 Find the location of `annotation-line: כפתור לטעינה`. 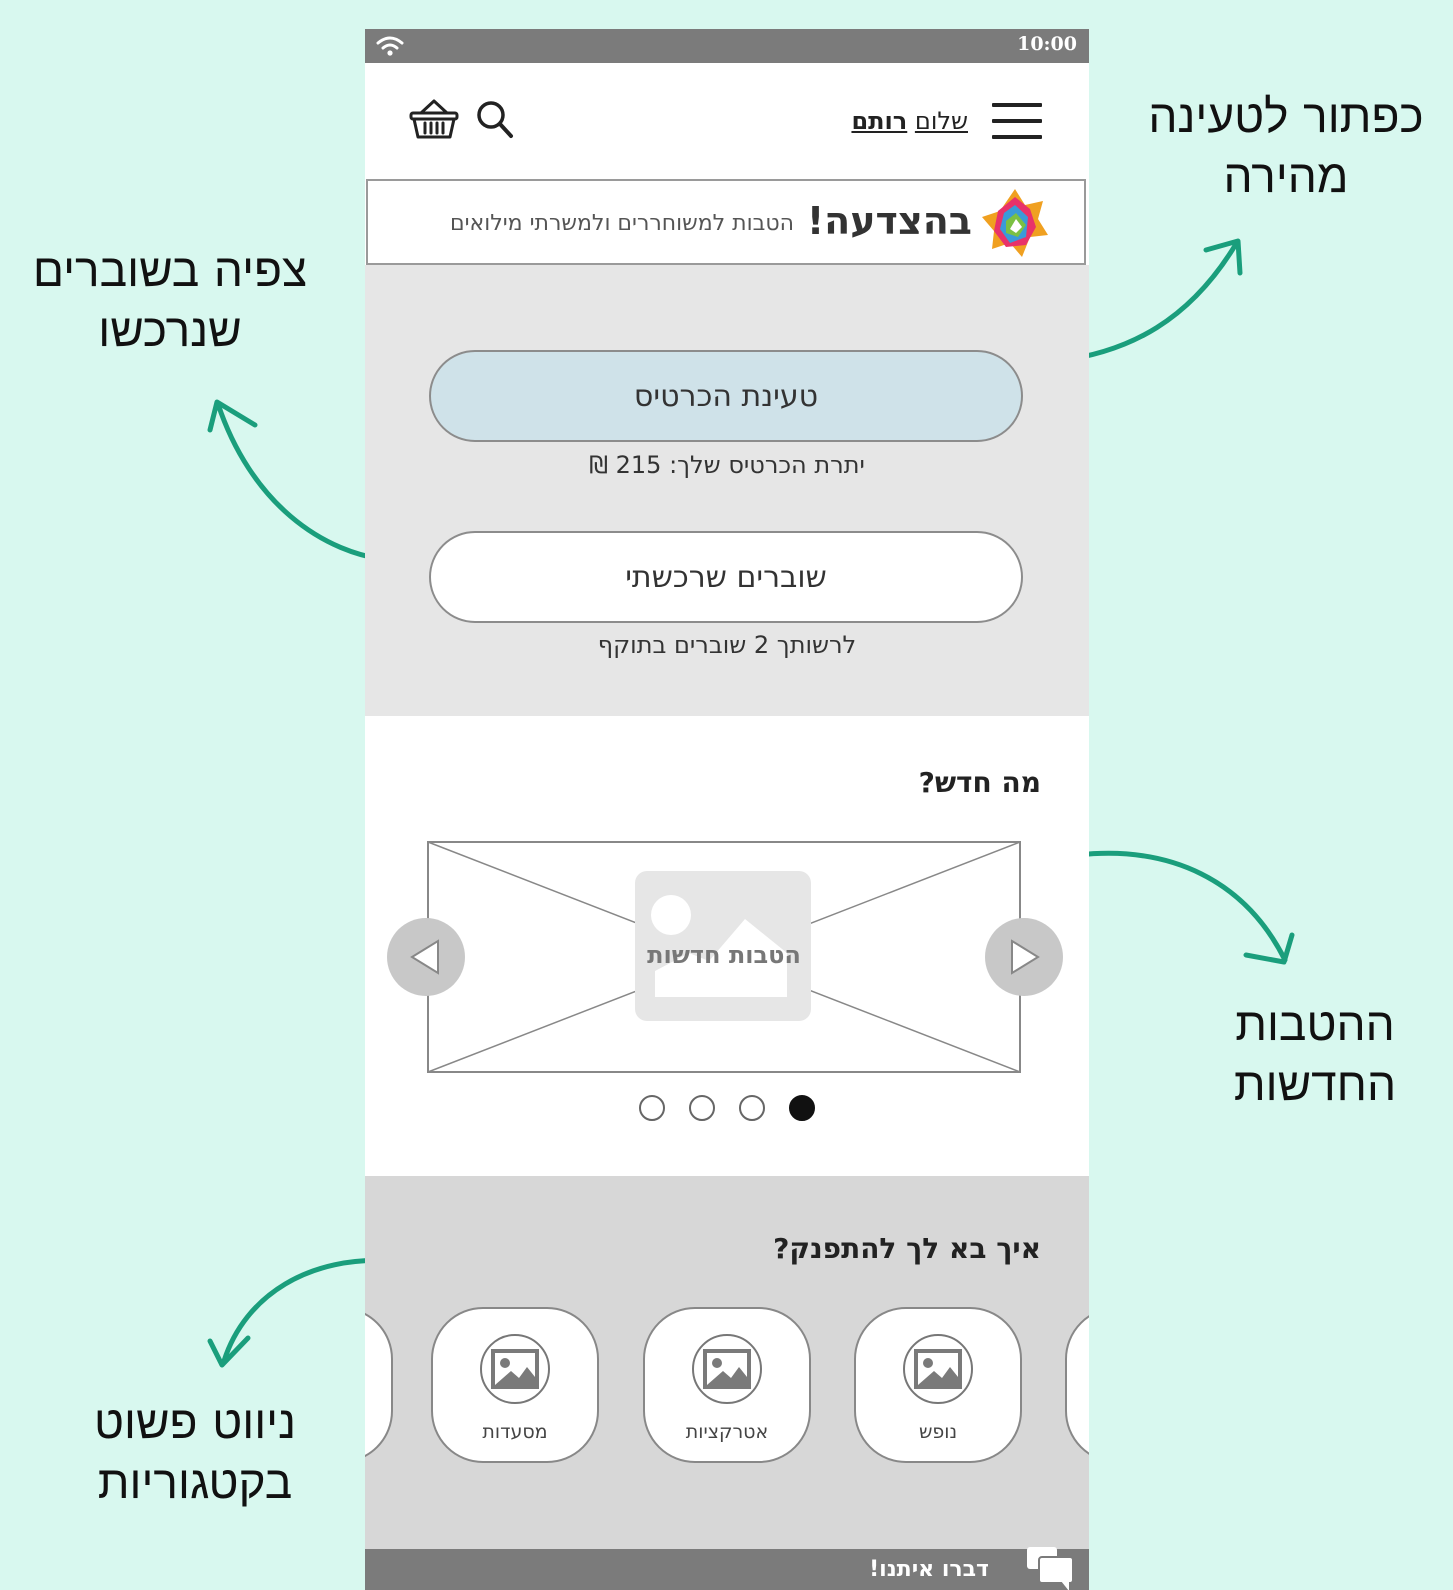

annotation-line: כפתור לטעינה is located at coordinates (1286, 116).